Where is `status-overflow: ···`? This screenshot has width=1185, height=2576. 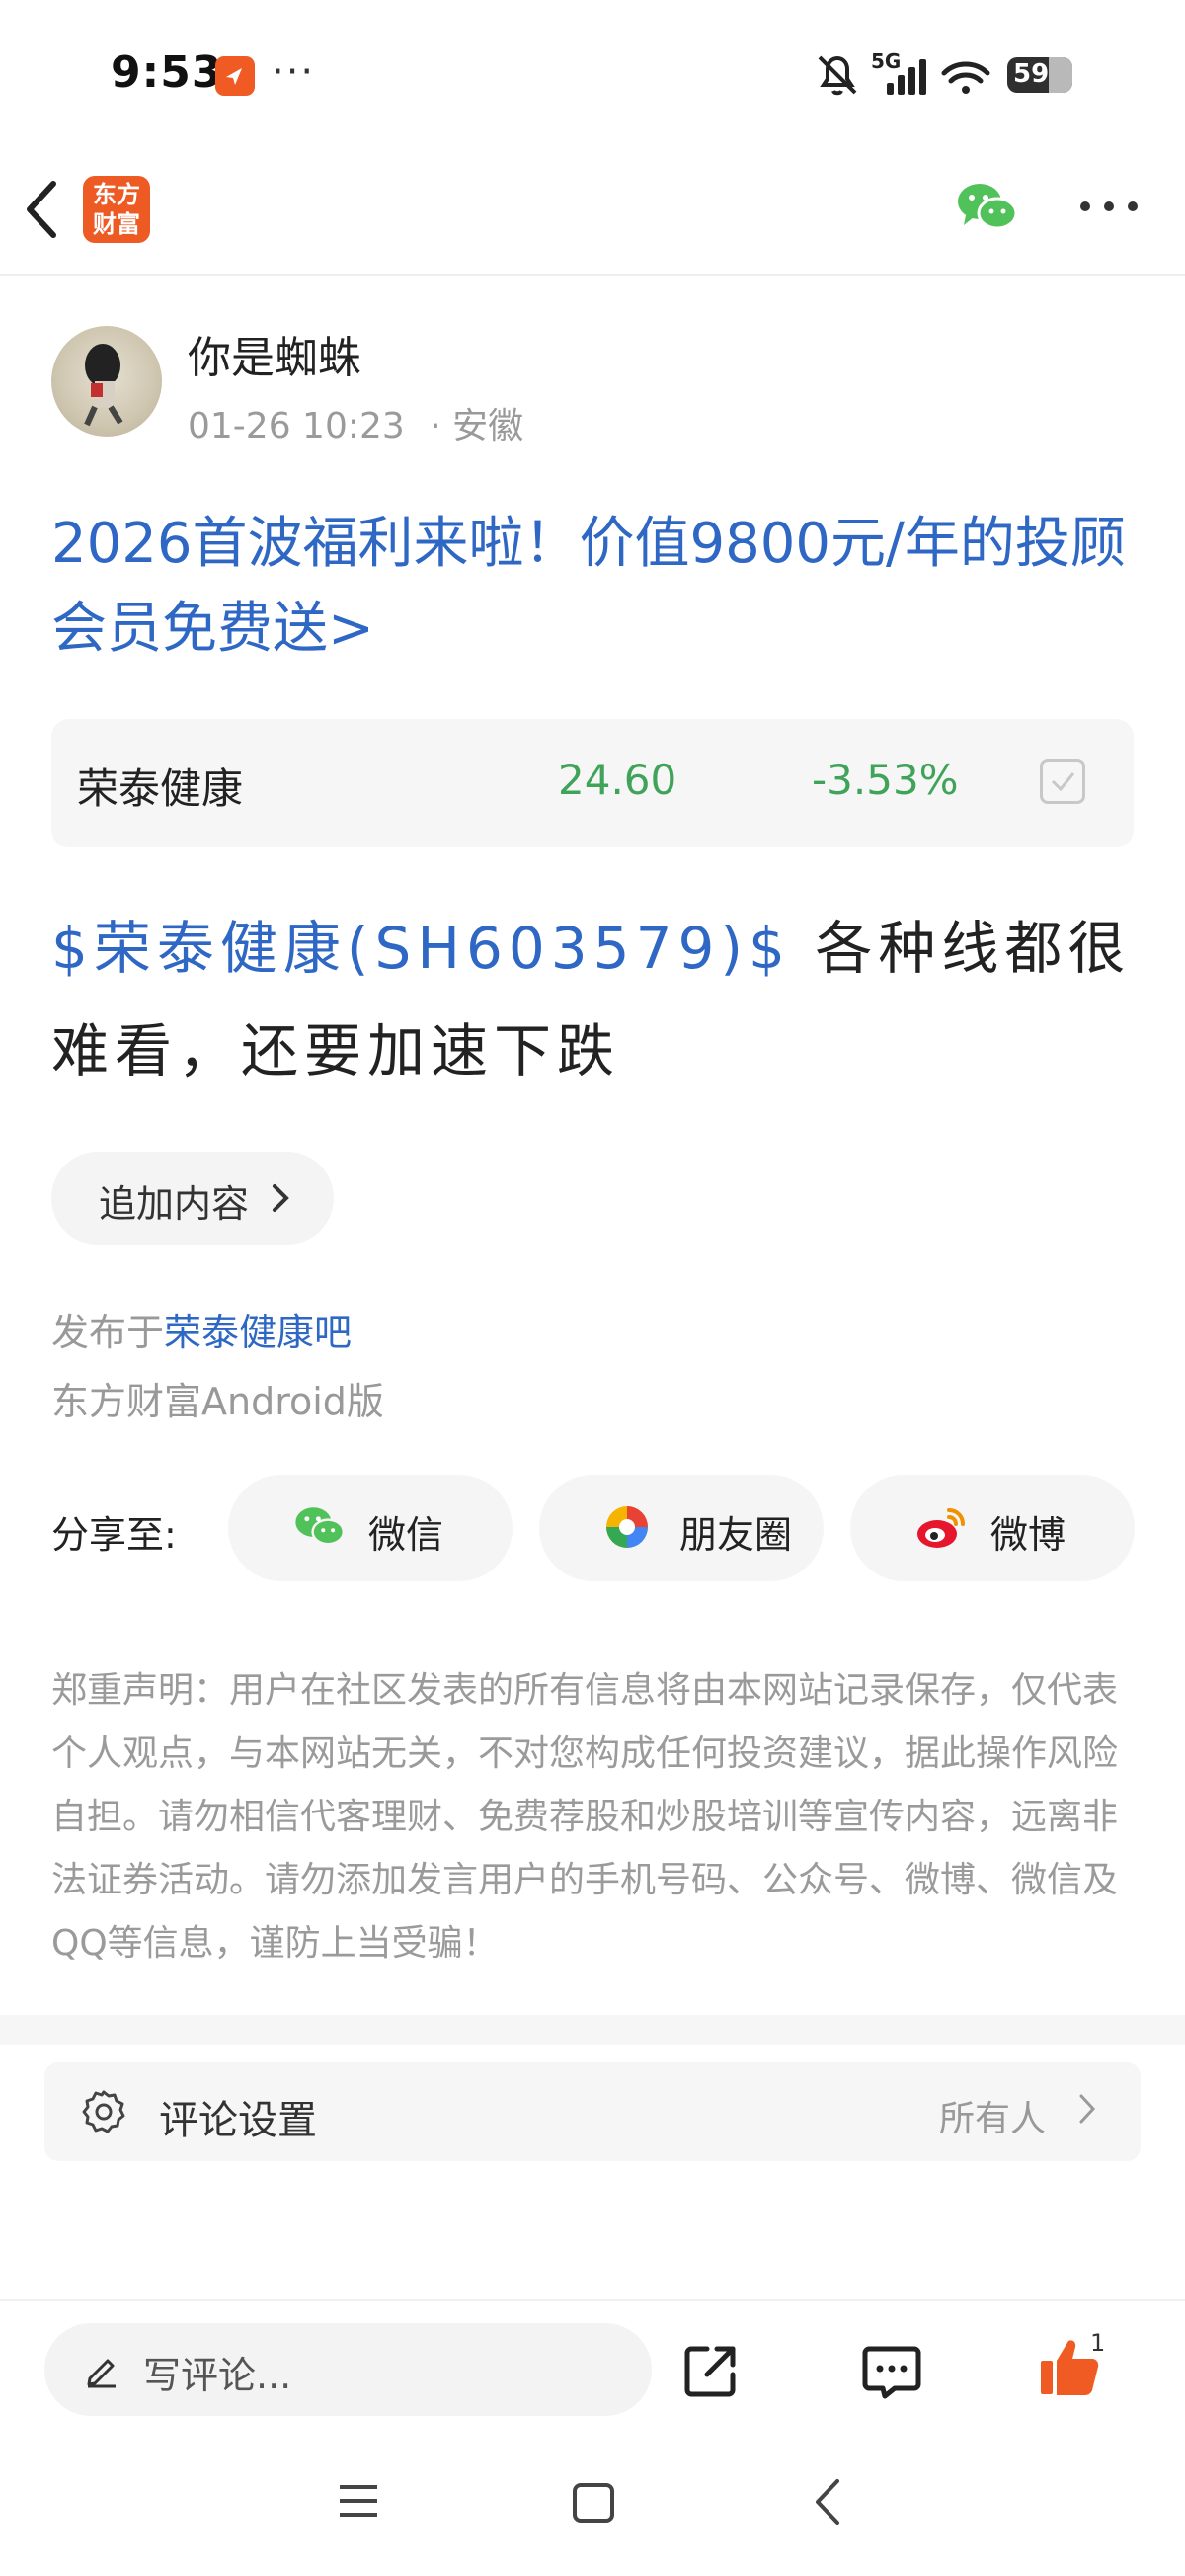 status-overflow: ··· is located at coordinates (294, 72).